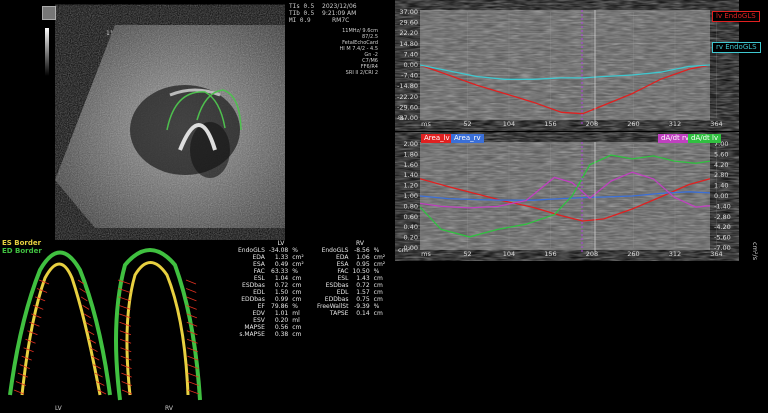 Image resolution: width=768 pixels, height=413 pixels. I want to click on lv-value: 1.33, so click(281, 257).